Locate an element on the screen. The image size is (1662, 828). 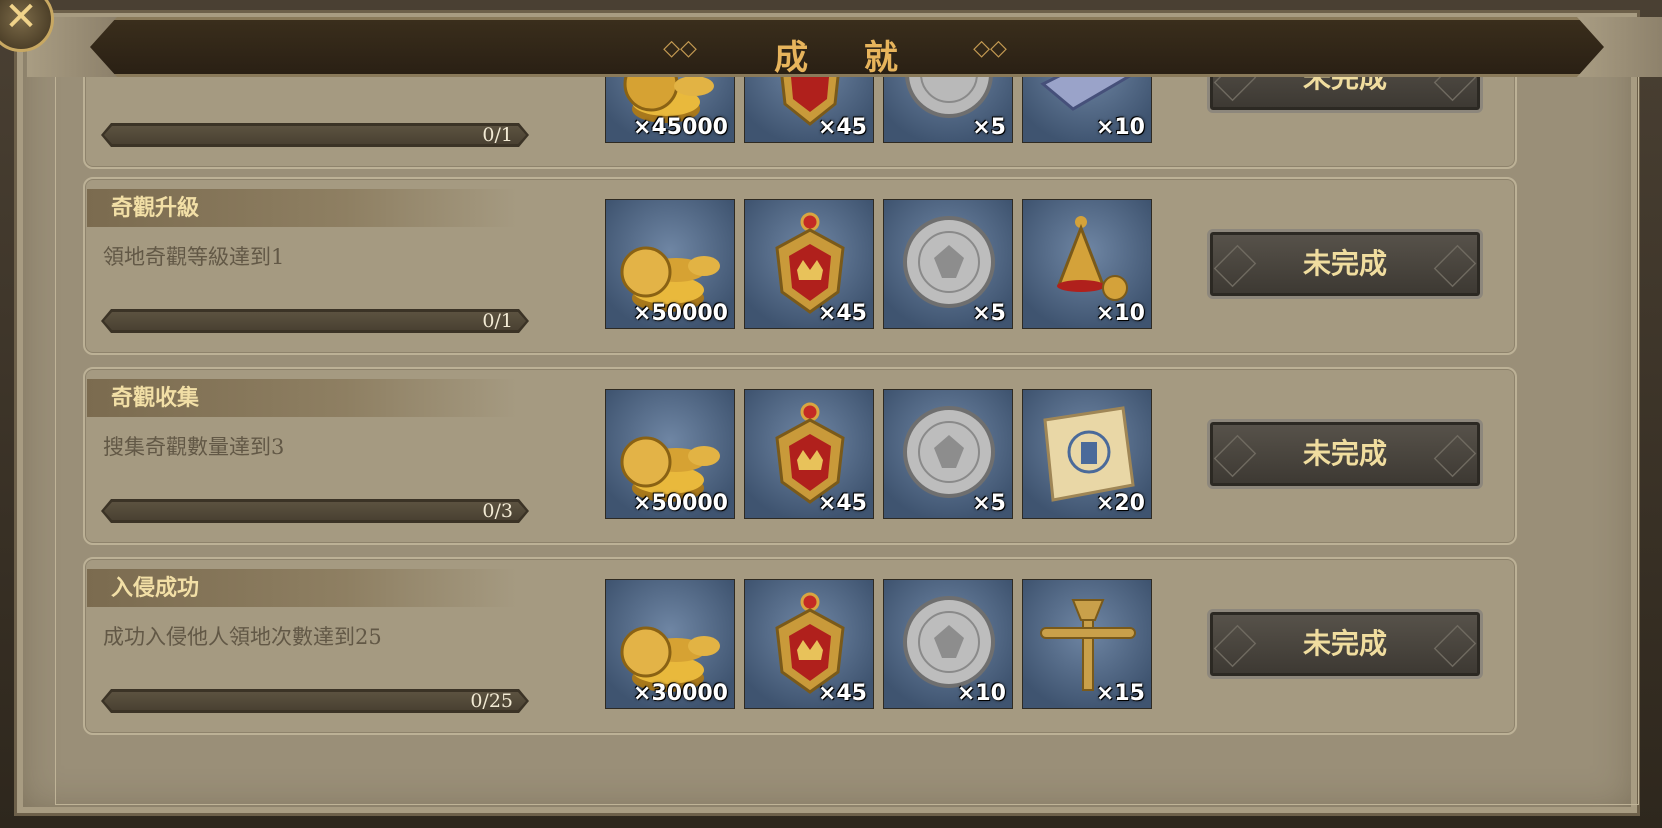
reward-qty: ×30000 is located at coordinates (680, 693).